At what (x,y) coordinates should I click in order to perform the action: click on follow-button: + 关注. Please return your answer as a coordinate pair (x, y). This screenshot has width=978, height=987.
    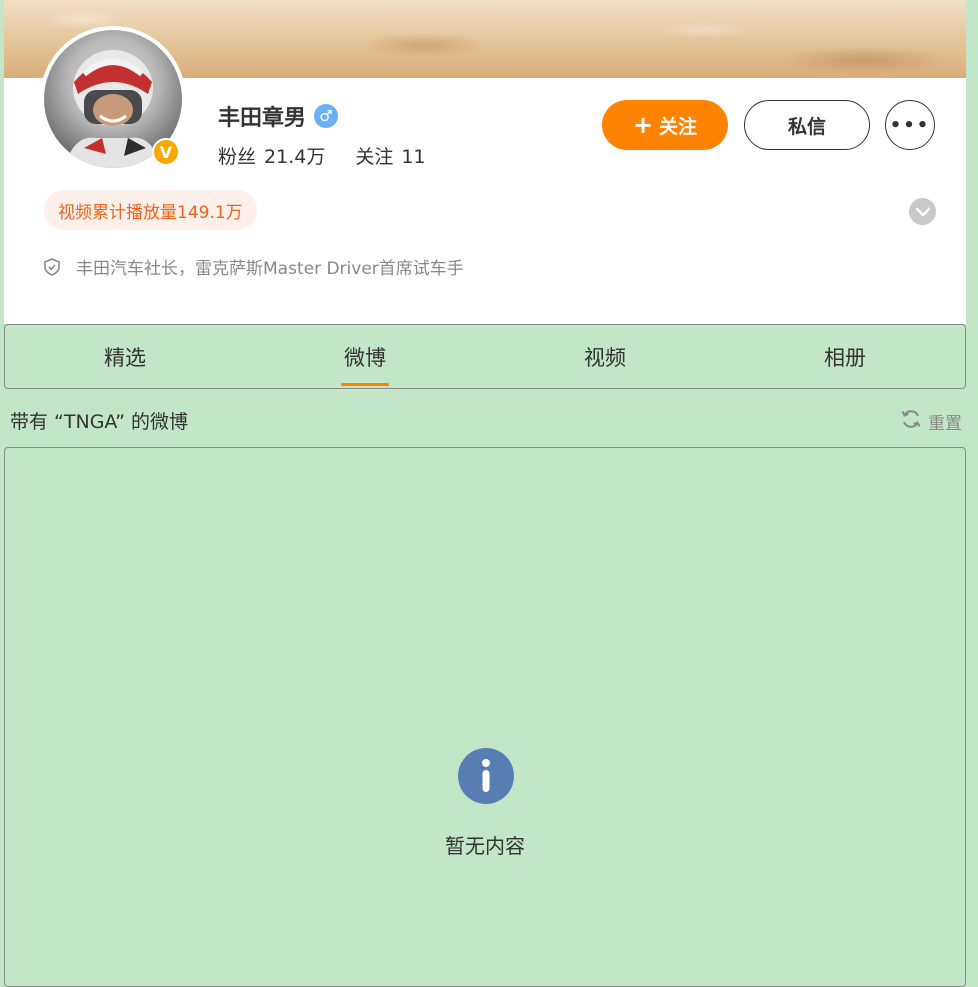
    Looking at the image, I should click on (665, 125).